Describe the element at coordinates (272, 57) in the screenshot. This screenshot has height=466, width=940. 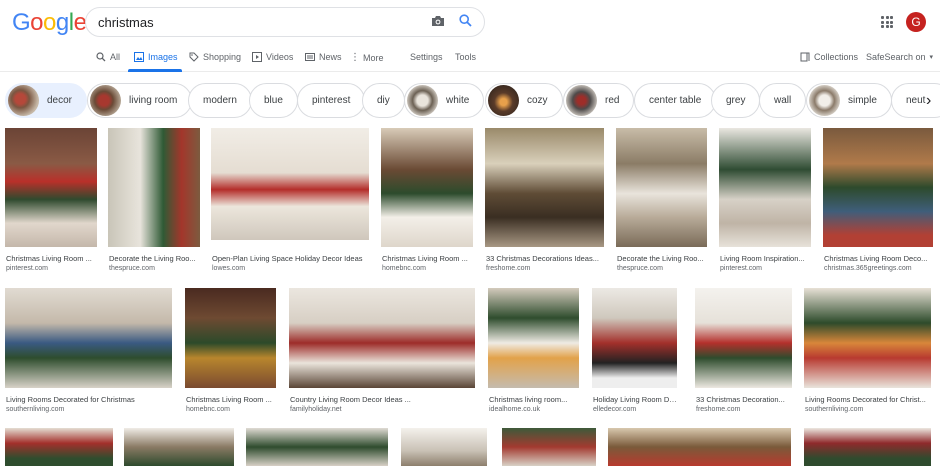
I see `tab-videos: Videos` at that location.